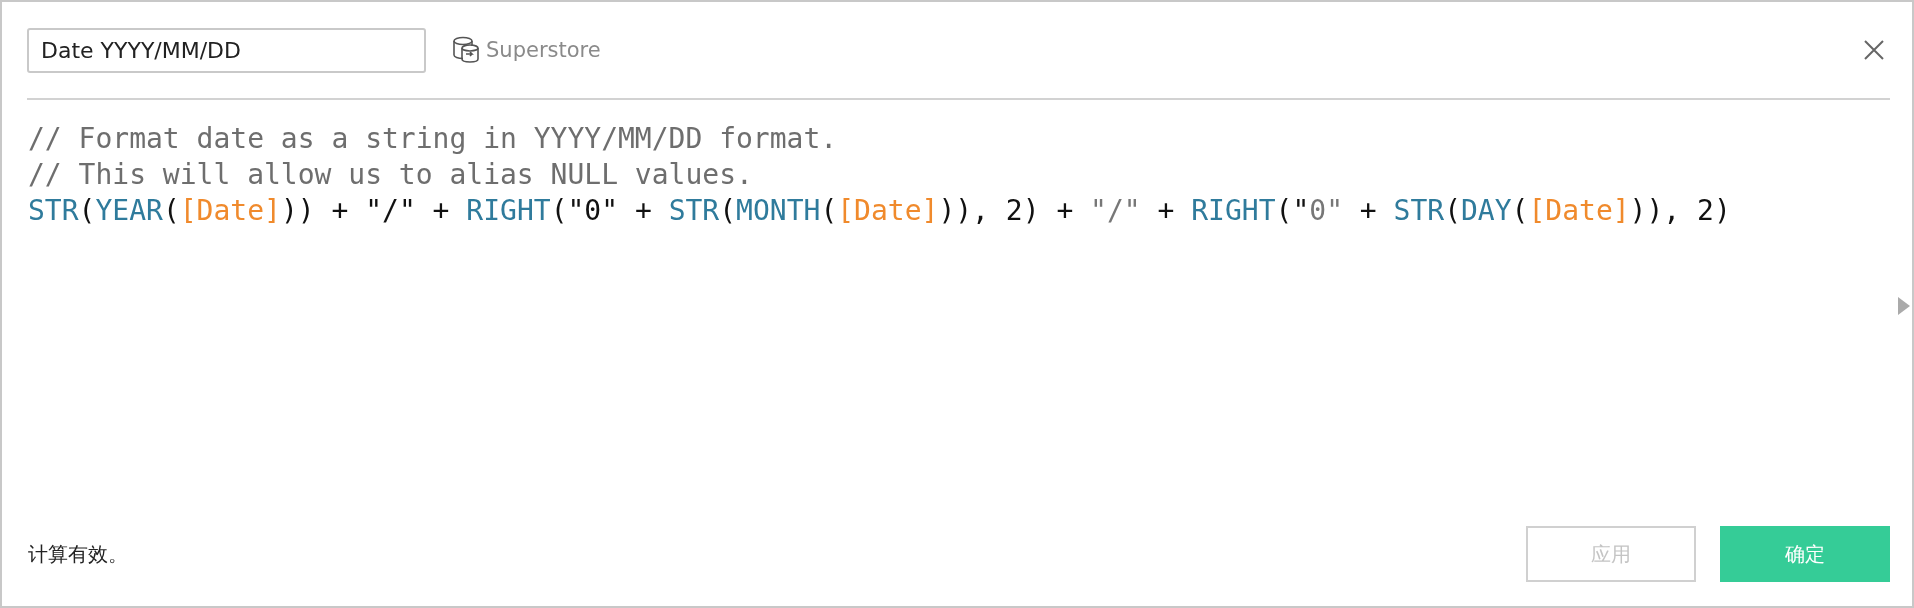 The width and height of the screenshot is (1914, 608). Describe the element at coordinates (880, 211) in the screenshot. I see `code-line: STR(YEAR([Date])) + "/" + RIGHT("0" + STR(MONTH([Date])), 2) + "/" + RIGHT("0" + STR(DAY([Date])), 2)` at that location.